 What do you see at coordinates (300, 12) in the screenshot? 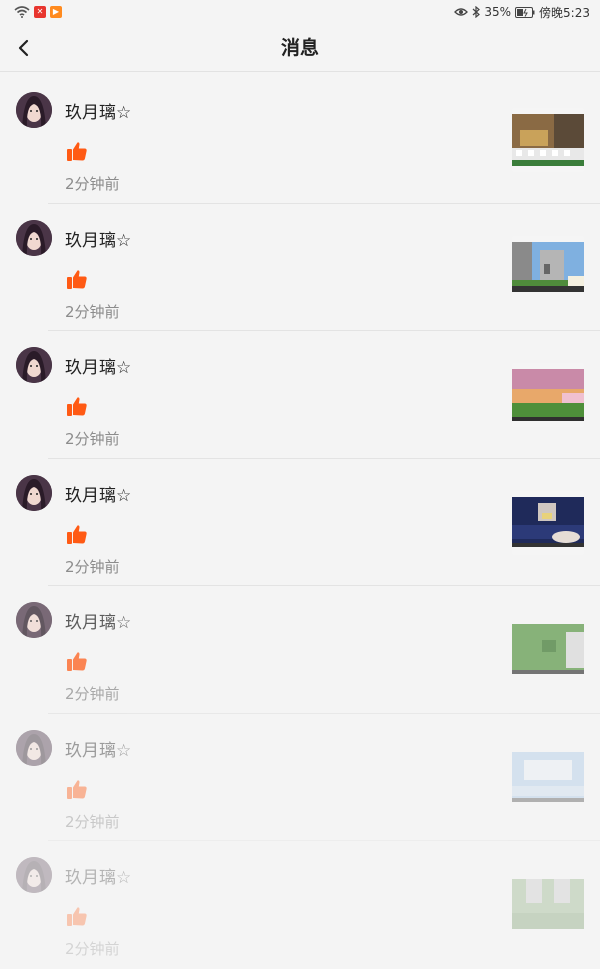
I see `status-bar: ✕ ▶ 35% 傍晚5:23` at bounding box center [300, 12].